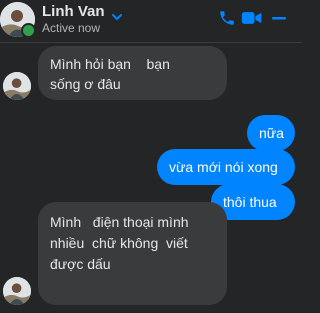 Image resolution: width=320 pixels, height=313 pixels. I want to click on video-icon, so click(252, 18).